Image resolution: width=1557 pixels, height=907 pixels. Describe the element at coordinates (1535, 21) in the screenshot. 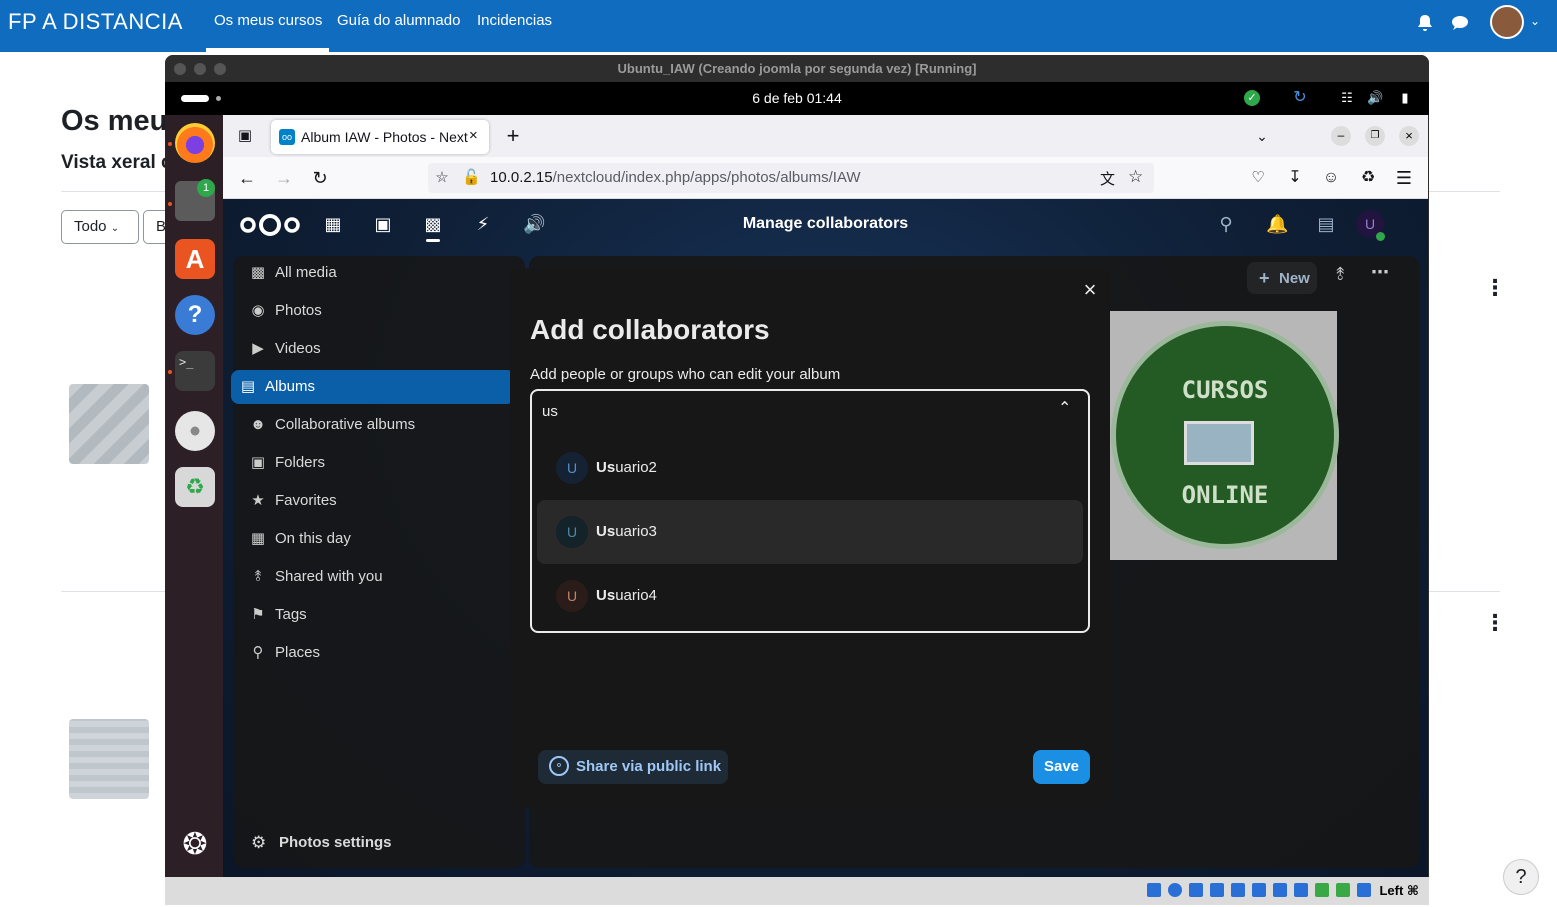

I see `user-menu-chevron-icon: ⌄` at that location.